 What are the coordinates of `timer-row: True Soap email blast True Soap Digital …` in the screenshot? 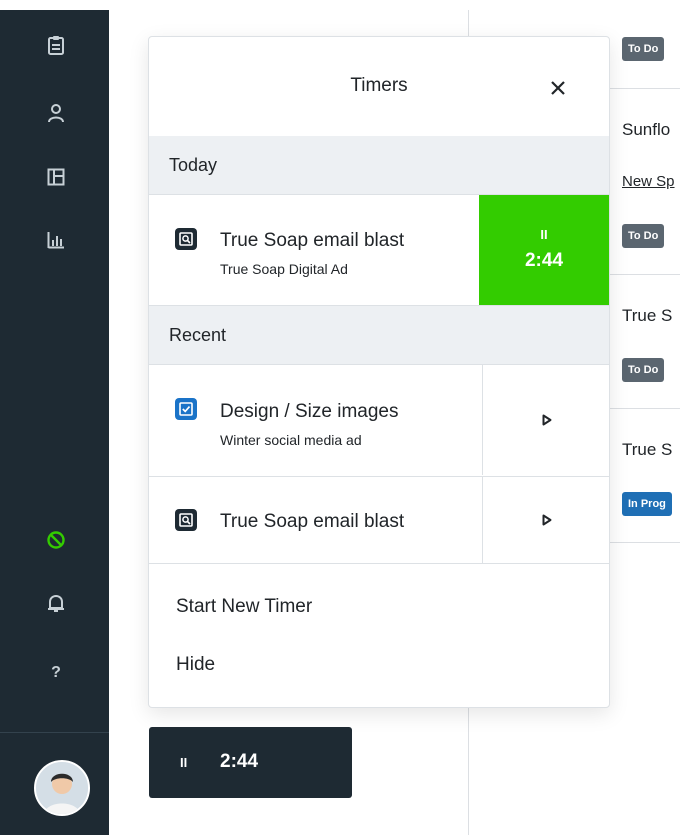 It's located at (379, 250).